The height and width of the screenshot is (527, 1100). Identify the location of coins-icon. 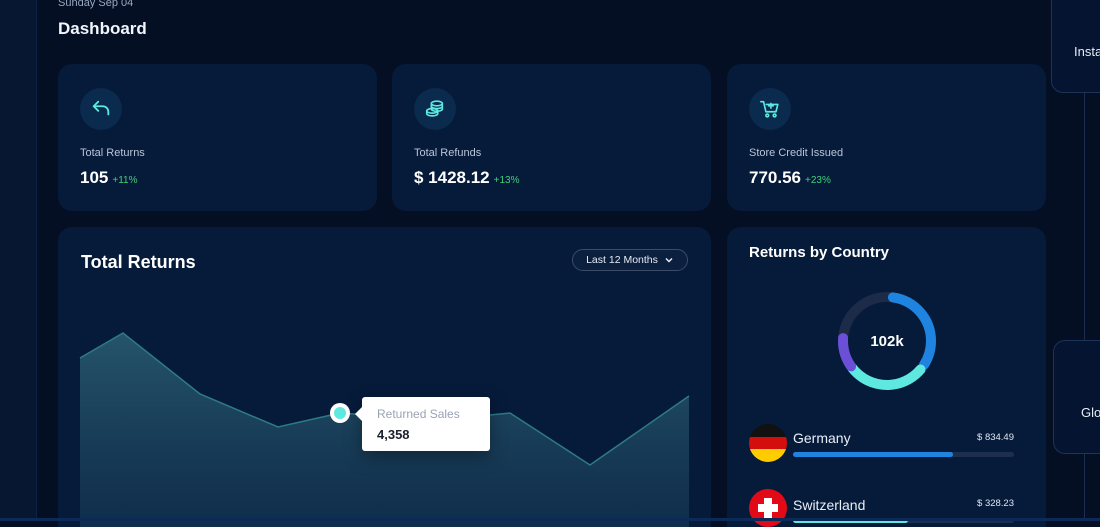
(435, 109).